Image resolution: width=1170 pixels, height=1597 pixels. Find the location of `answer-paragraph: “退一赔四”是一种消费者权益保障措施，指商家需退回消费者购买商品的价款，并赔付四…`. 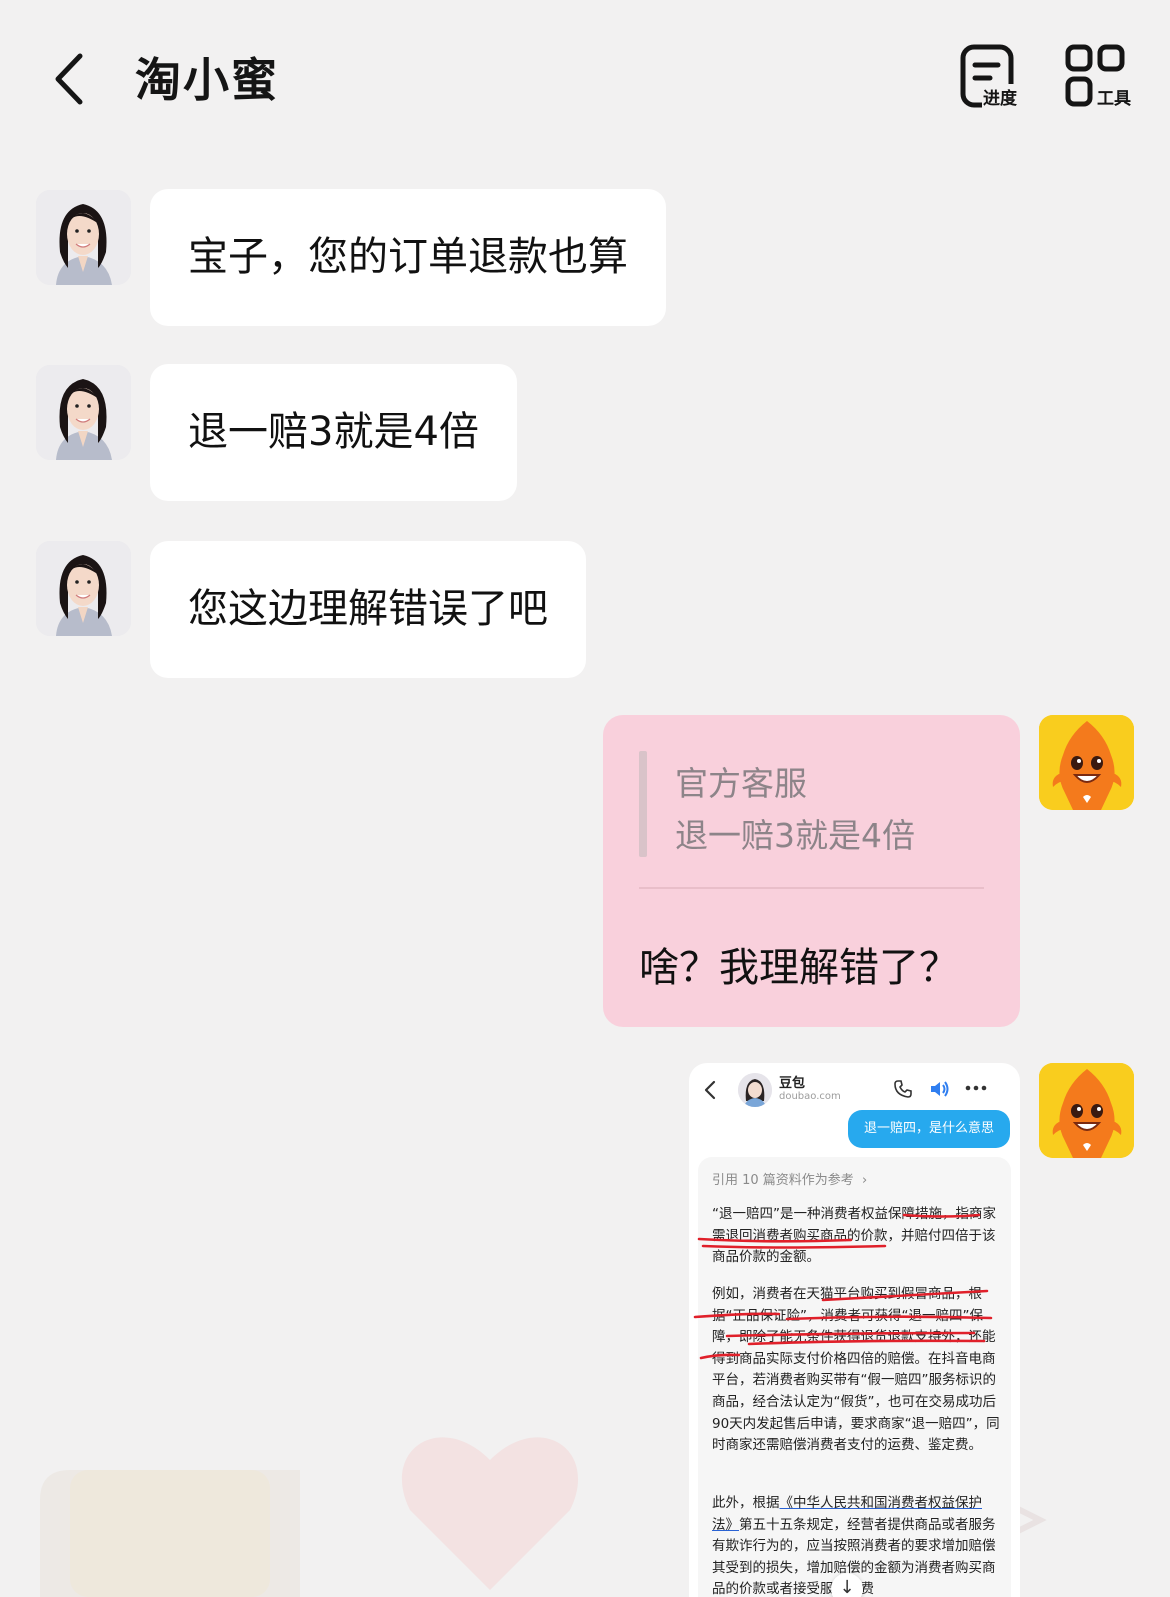

answer-paragraph: “退一赔四”是一种消费者权益保障措施，指商家需退回消费者购买商品的价款，并赔付四… is located at coordinates (854, 1236).